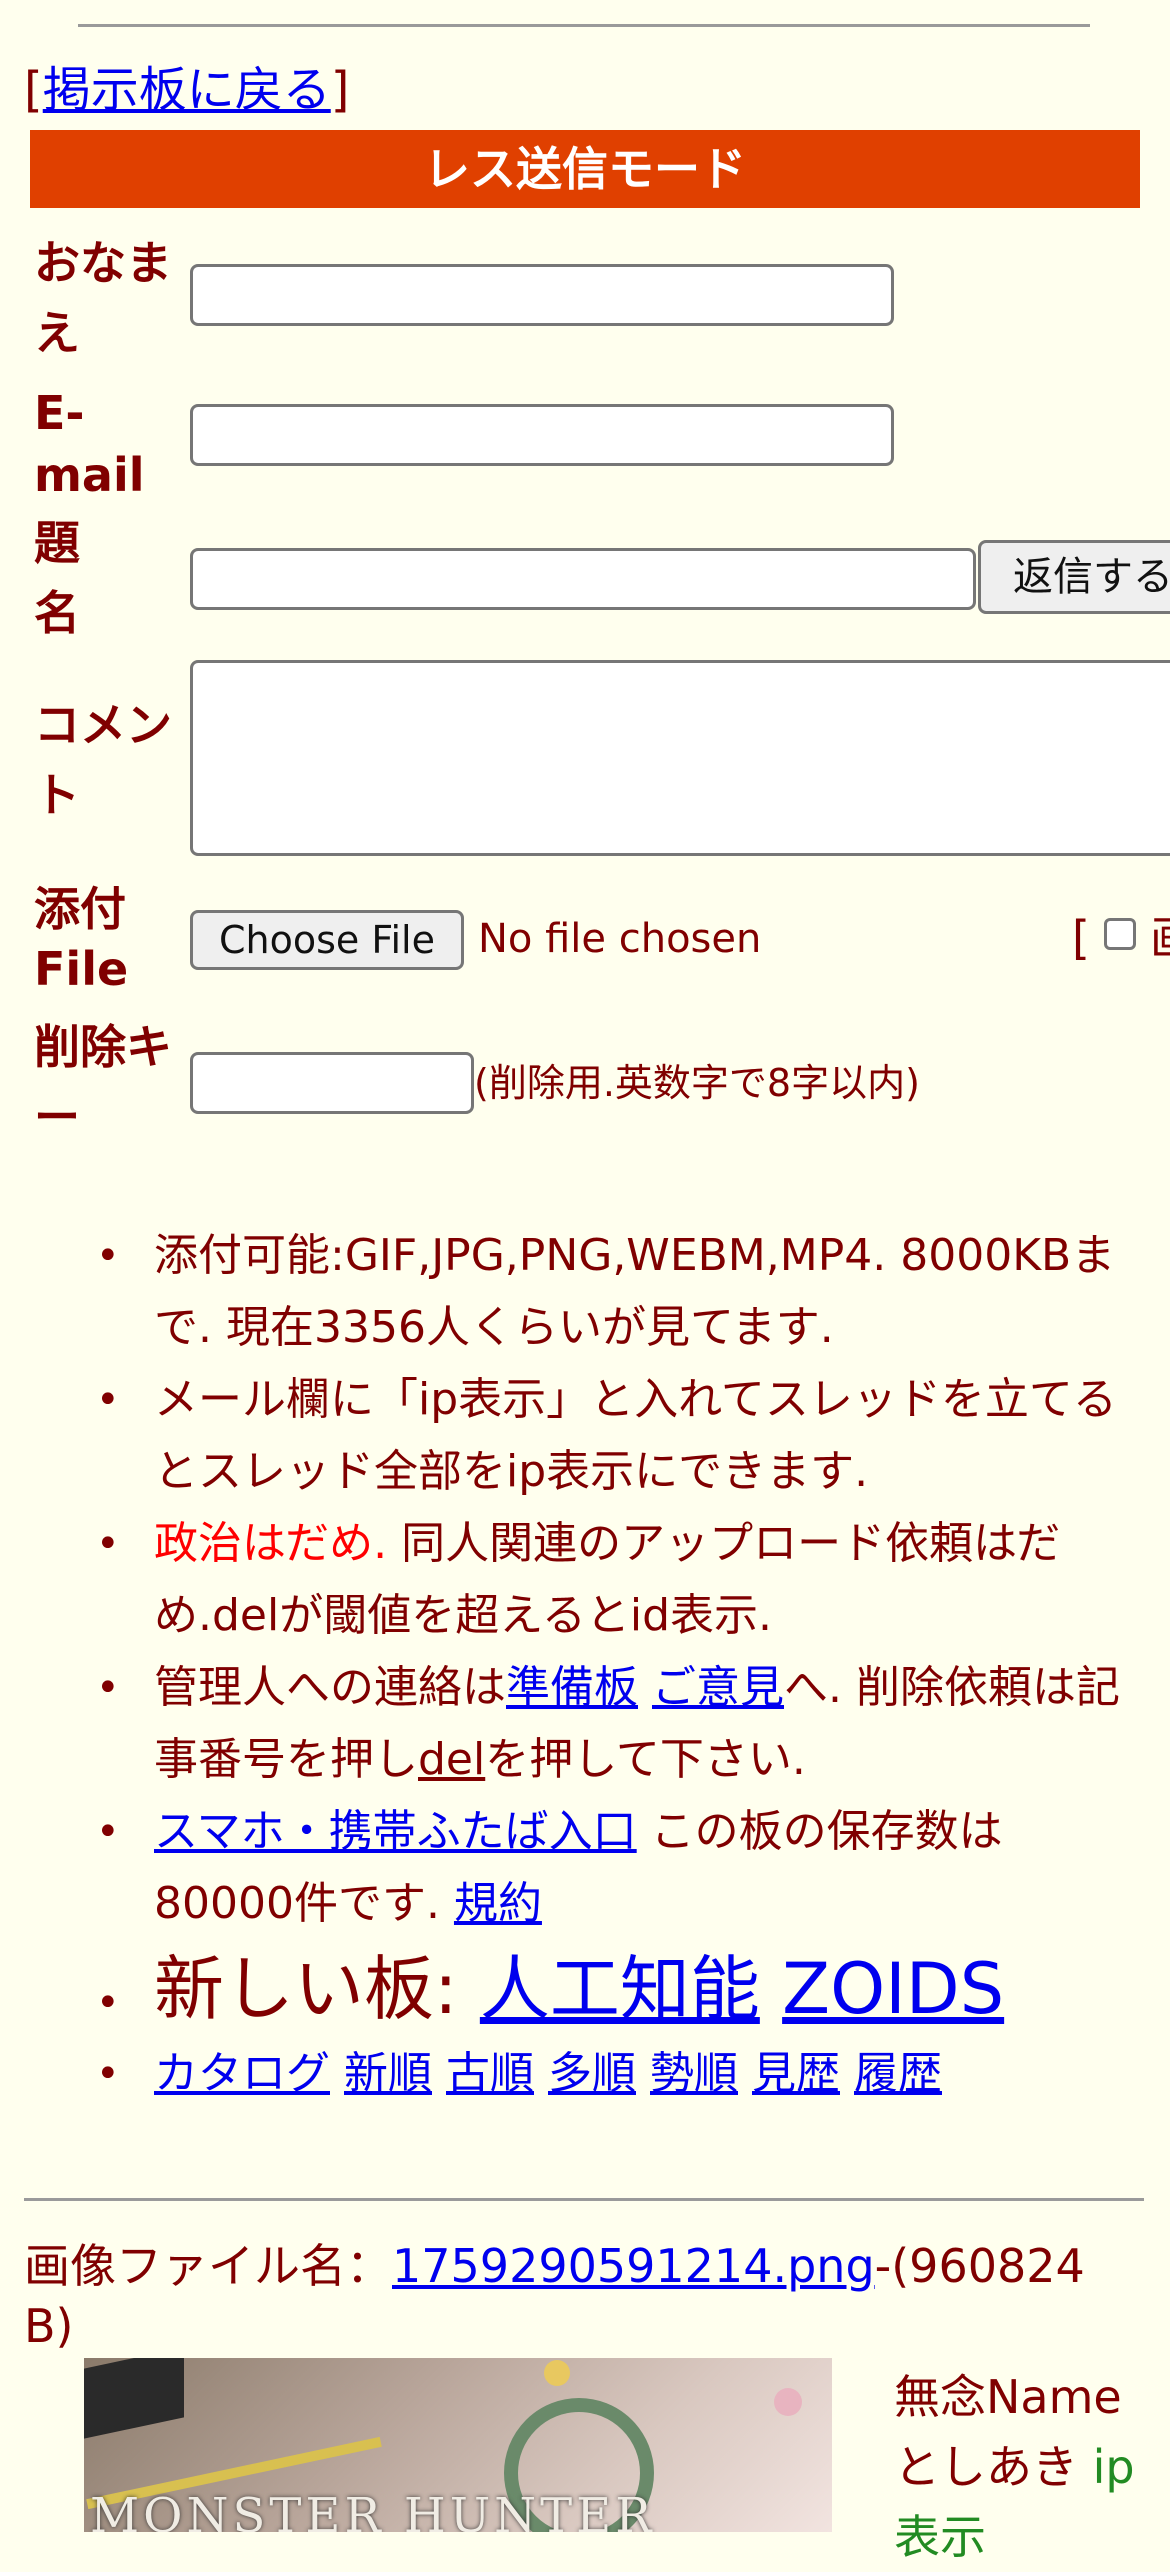 The image size is (1170, 2572). I want to click on comment-textarea, so click(680, 758).